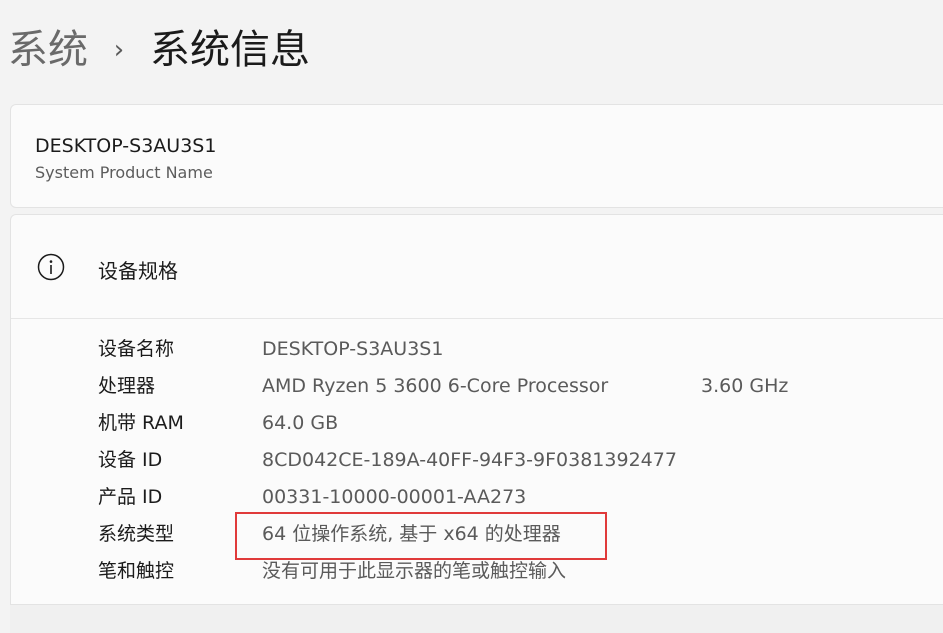 The height and width of the screenshot is (633, 943). What do you see at coordinates (136, 349) in the screenshot?
I see `spec-label: 设备名称` at bounding box center [136, 349].